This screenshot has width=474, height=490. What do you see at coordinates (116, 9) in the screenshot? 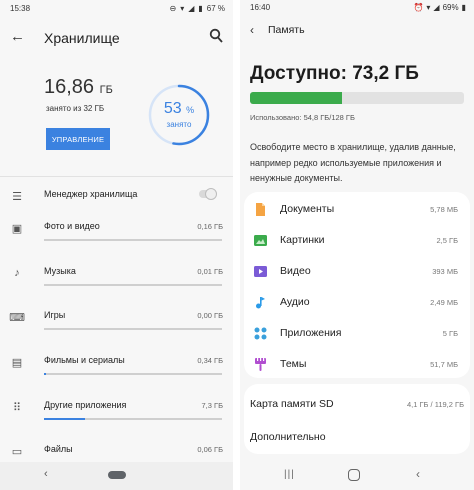
I see `status-bar: 15:38 ⊖ ▾ ◢ ▮ 67 %` at bounding box center [116, 9].